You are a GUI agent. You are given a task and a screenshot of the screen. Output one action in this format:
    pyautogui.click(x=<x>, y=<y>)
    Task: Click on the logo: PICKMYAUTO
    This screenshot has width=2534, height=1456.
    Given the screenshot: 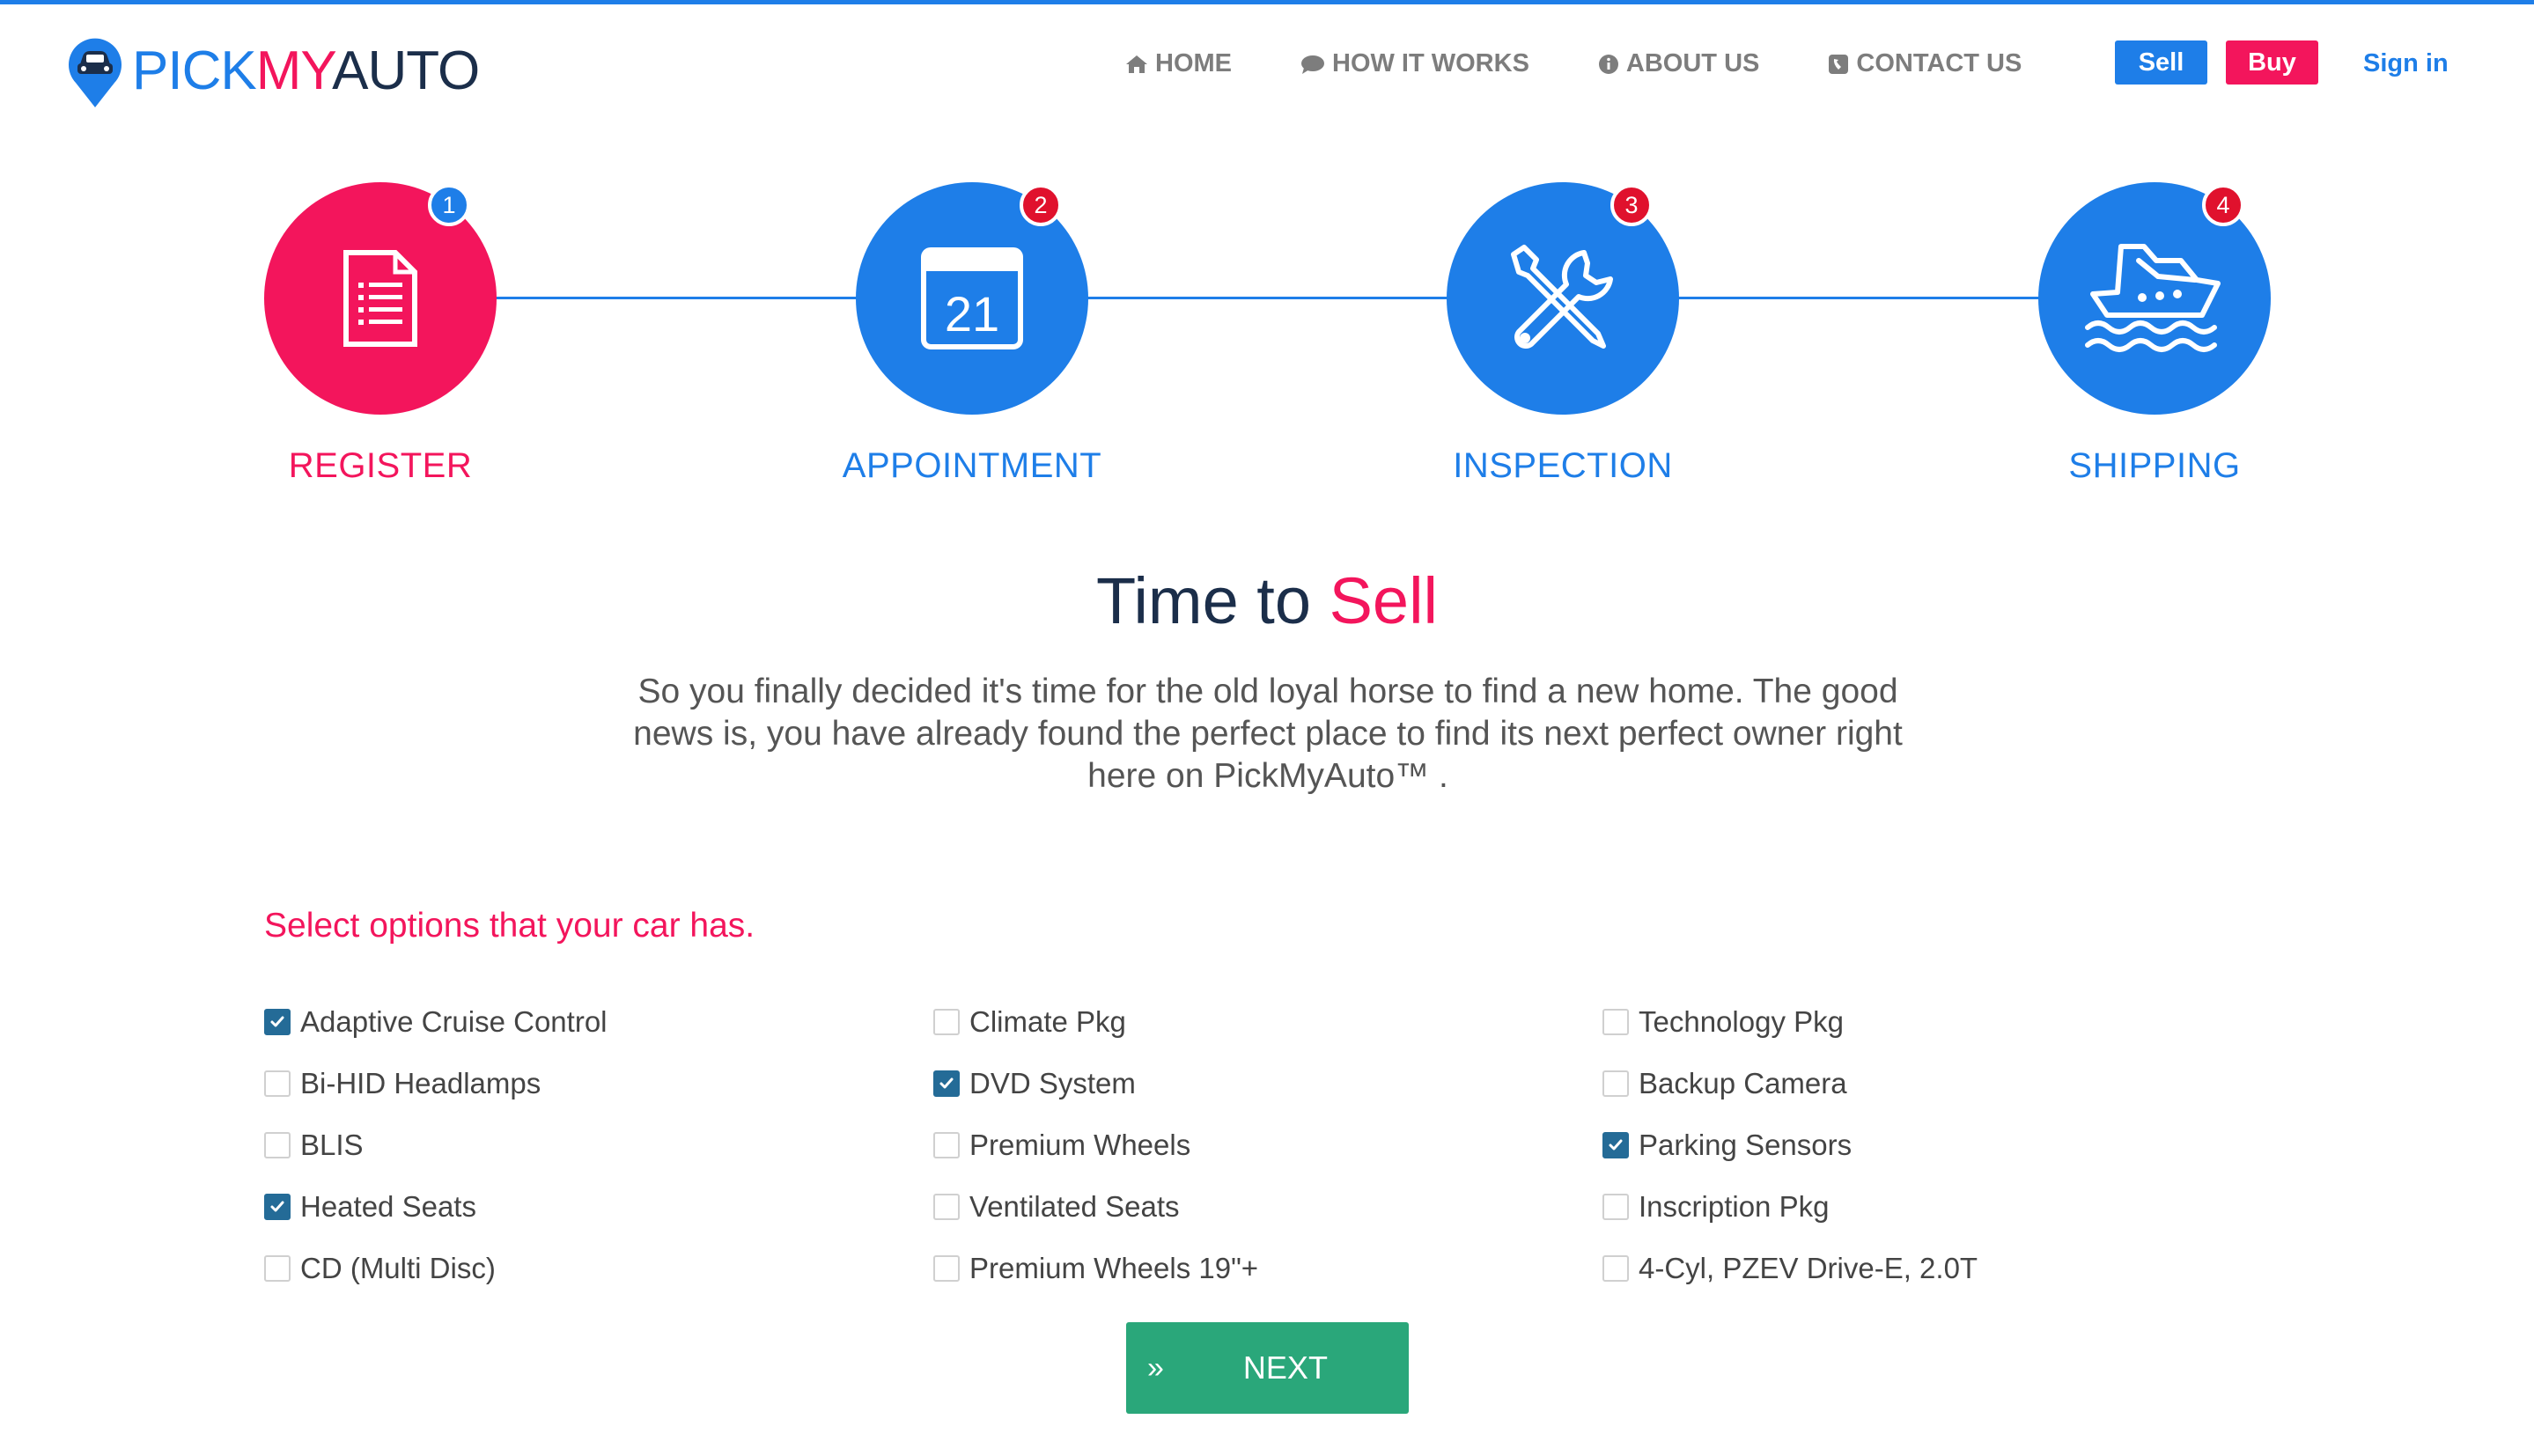 What is the action you would take?
    pyautogui.click(x=273, y=71)
    